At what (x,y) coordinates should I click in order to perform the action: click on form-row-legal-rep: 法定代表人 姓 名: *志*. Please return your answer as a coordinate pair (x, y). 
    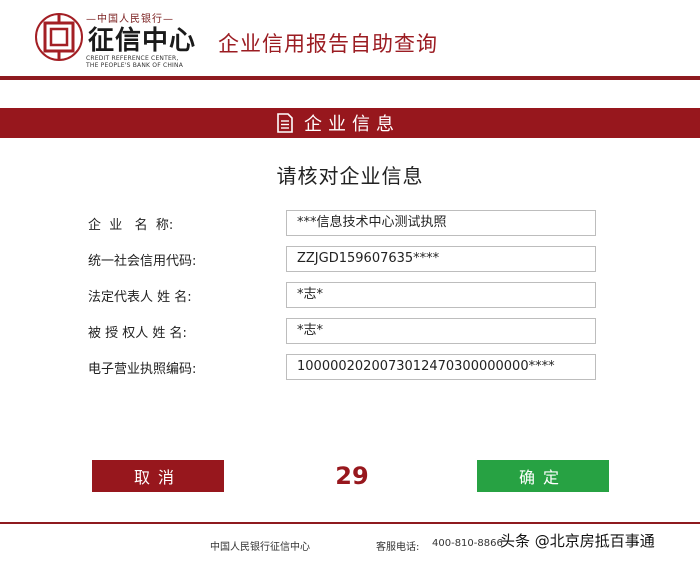
    Looking at the image, I should click on (350, 295).